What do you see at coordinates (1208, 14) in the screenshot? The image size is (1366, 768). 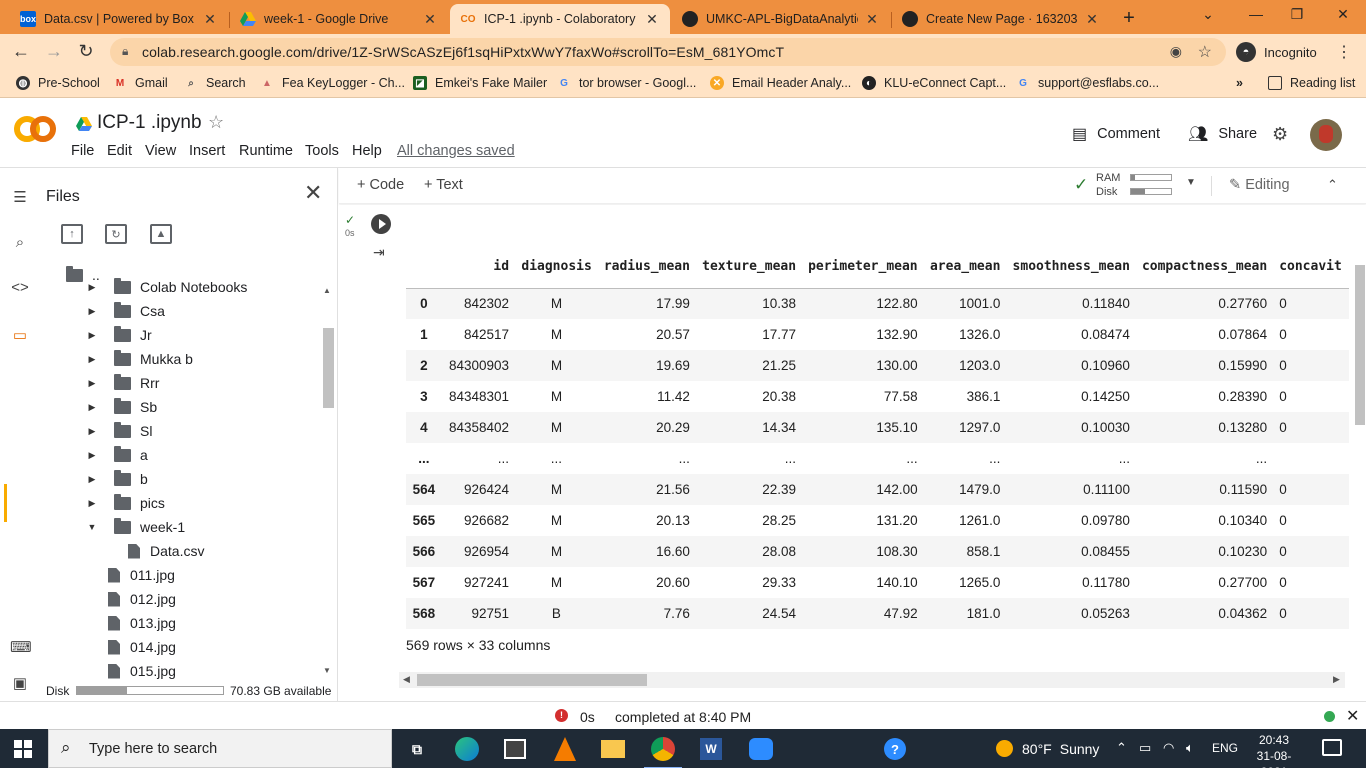 I see `tab-search-icon: ⌄` at bounding box center [1208, 14].